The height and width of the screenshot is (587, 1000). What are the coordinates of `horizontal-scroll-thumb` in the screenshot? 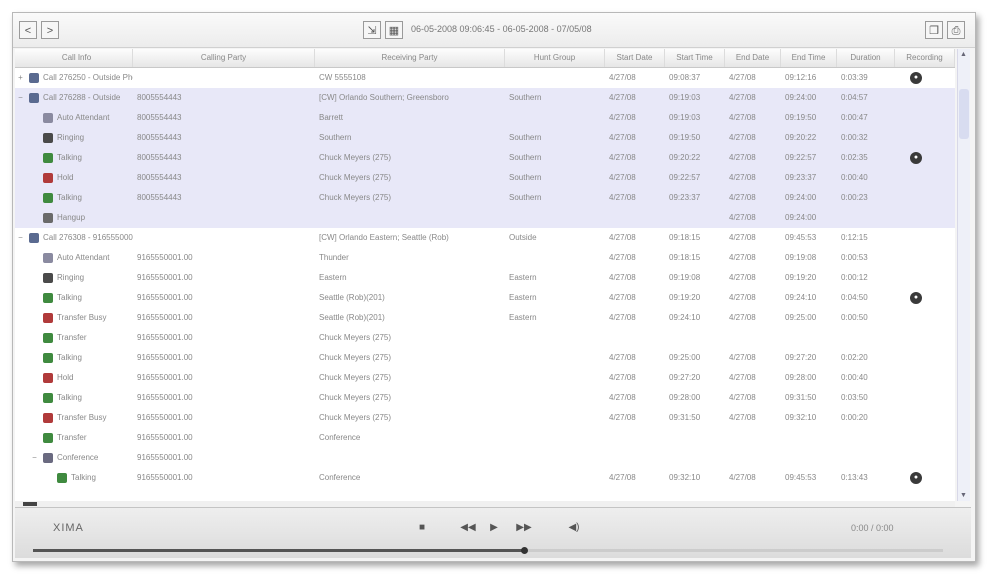 It's located at (30, 504).